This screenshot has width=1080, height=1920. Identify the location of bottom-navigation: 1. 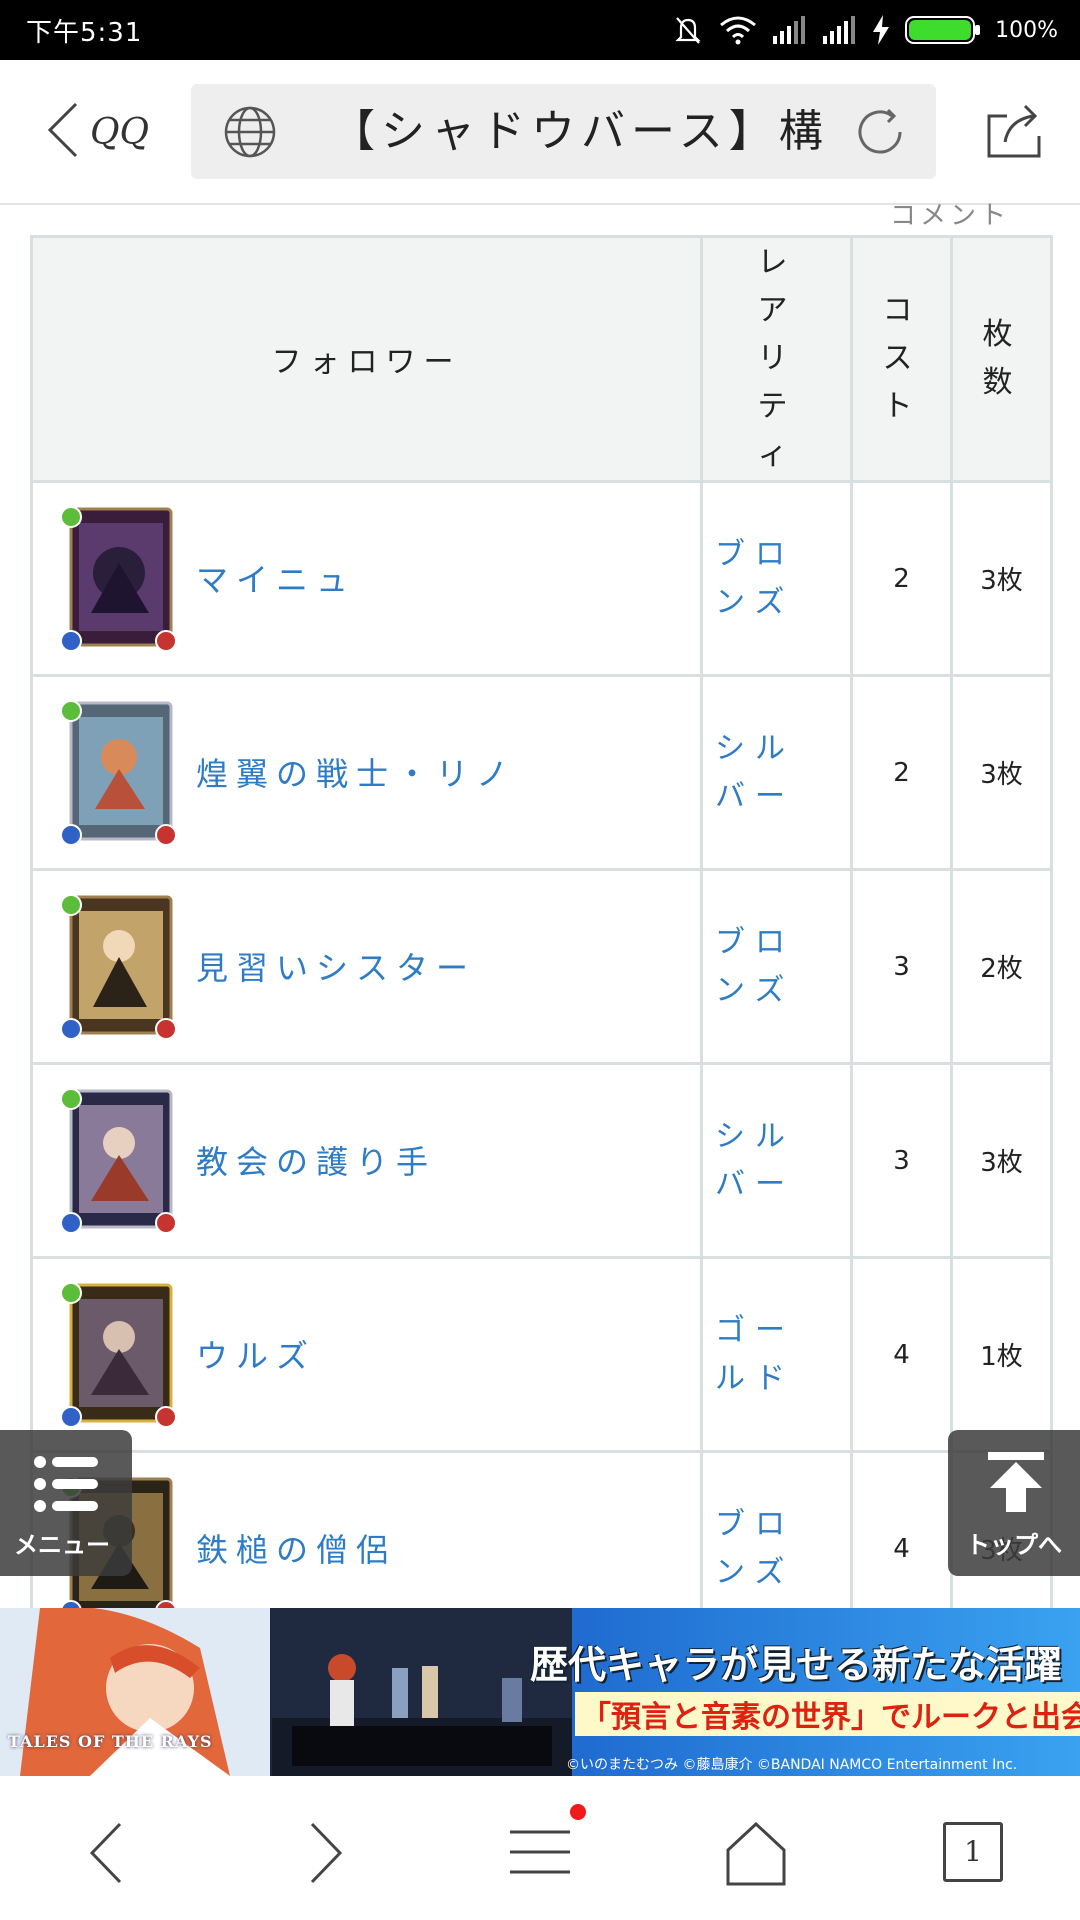
(540, 1848).